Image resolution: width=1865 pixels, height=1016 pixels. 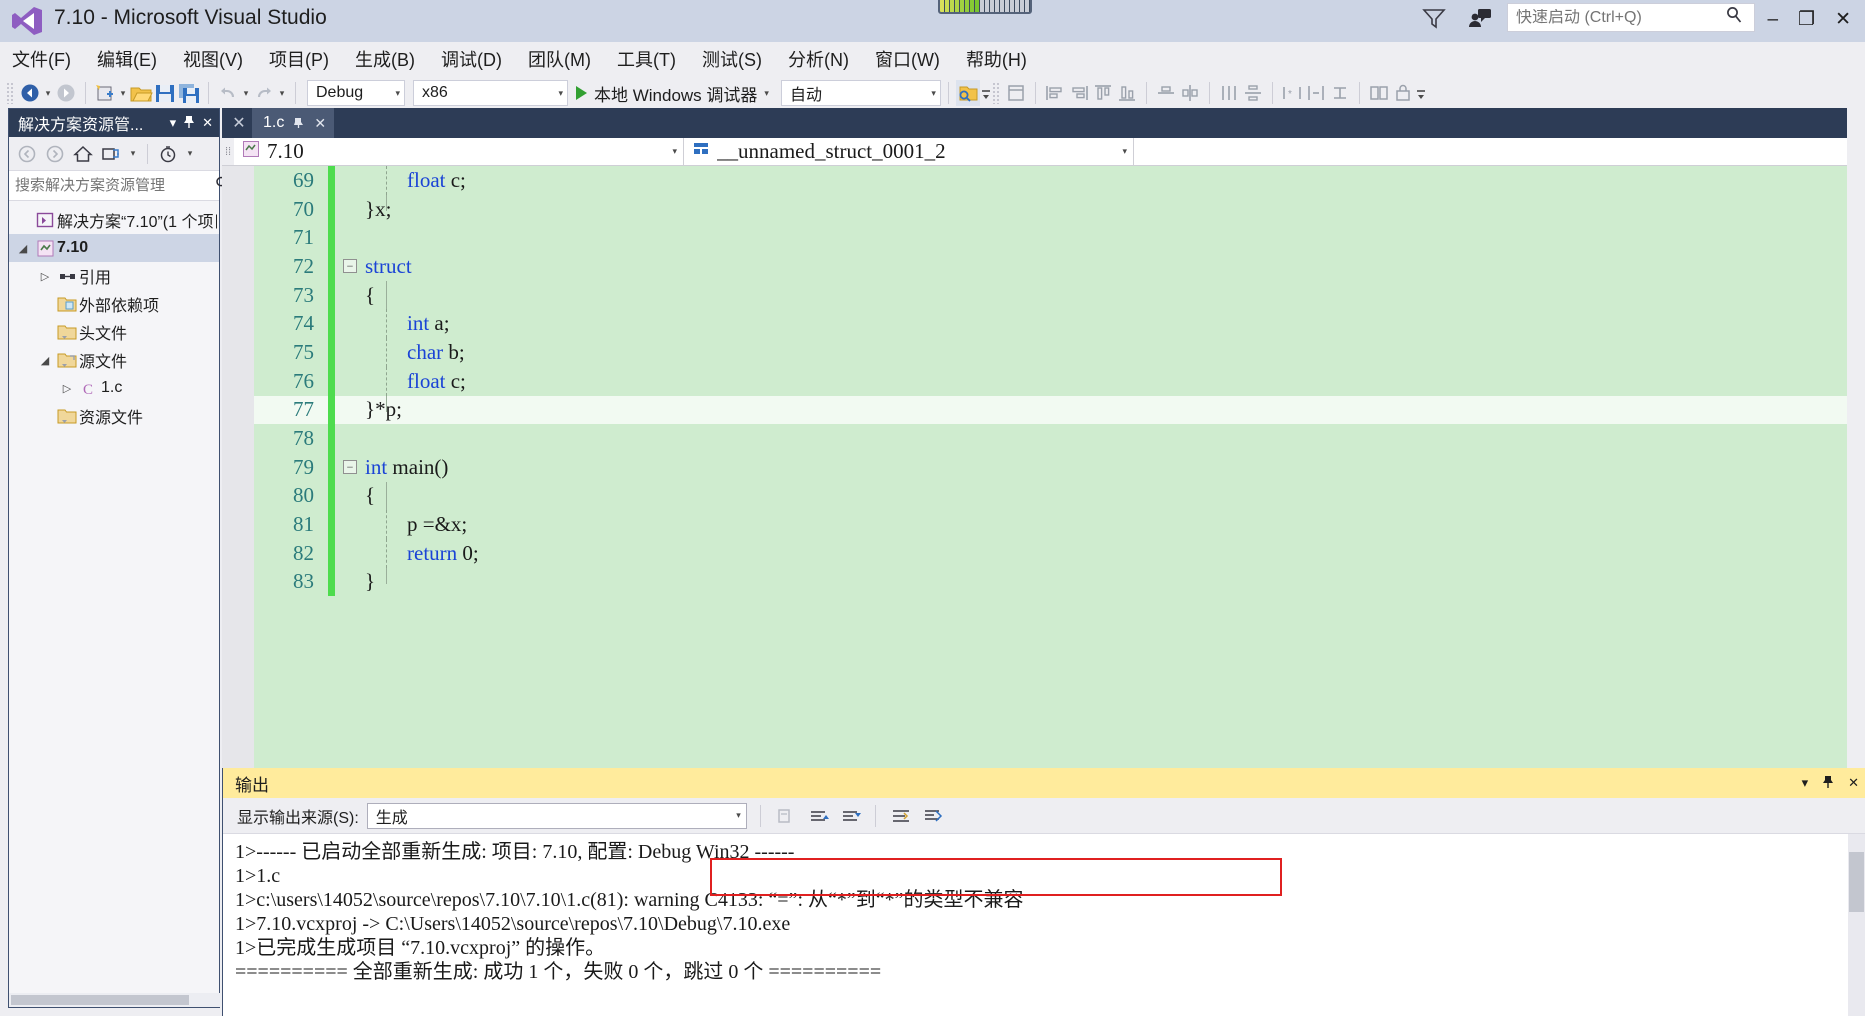 What do you see at coordinates (1166, 93) in the screenshot?
I see `center-horizontal-icon` at bounding box center [1166, 93].